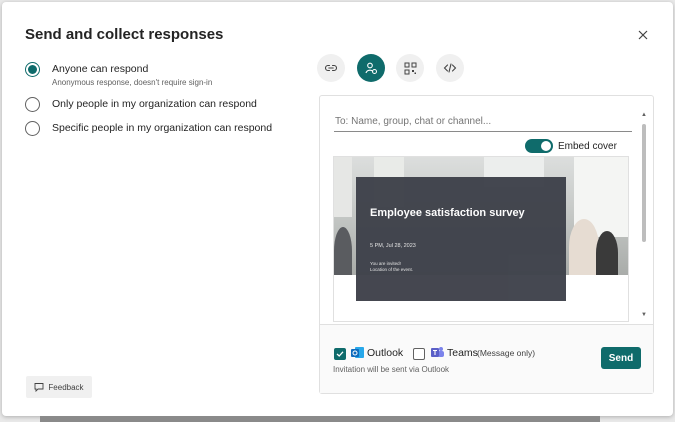 The height and width of the screenshot is (422, 675). Describe the element at coordinates (462, 353) in the screenshot. I see `teams-label: Teams` at that location.